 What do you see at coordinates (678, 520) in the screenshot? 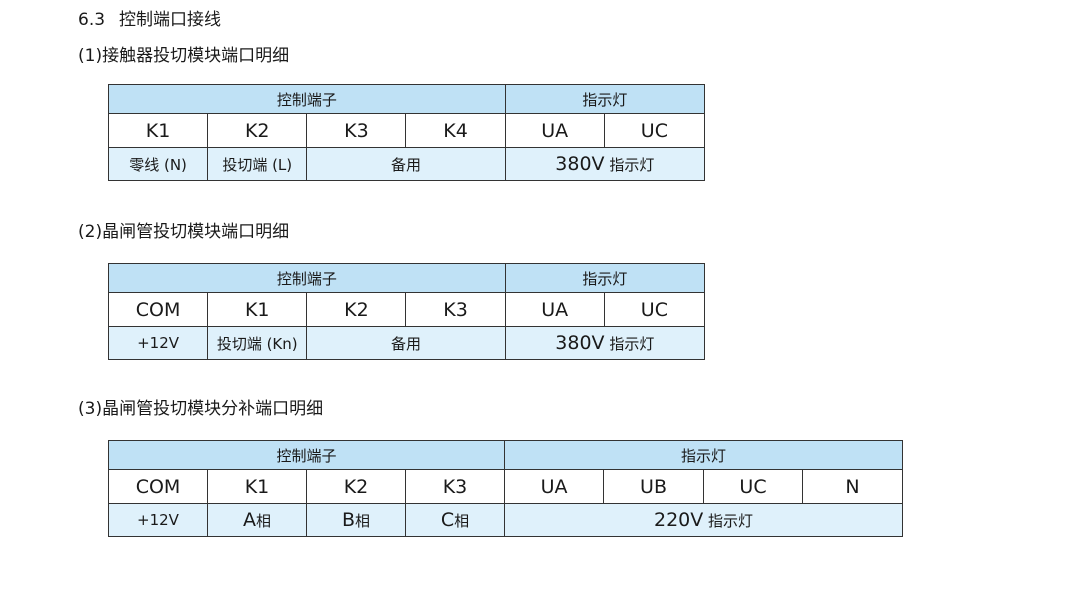
I see `indicator-voltage: 220V` at bounding box center [678, 520].